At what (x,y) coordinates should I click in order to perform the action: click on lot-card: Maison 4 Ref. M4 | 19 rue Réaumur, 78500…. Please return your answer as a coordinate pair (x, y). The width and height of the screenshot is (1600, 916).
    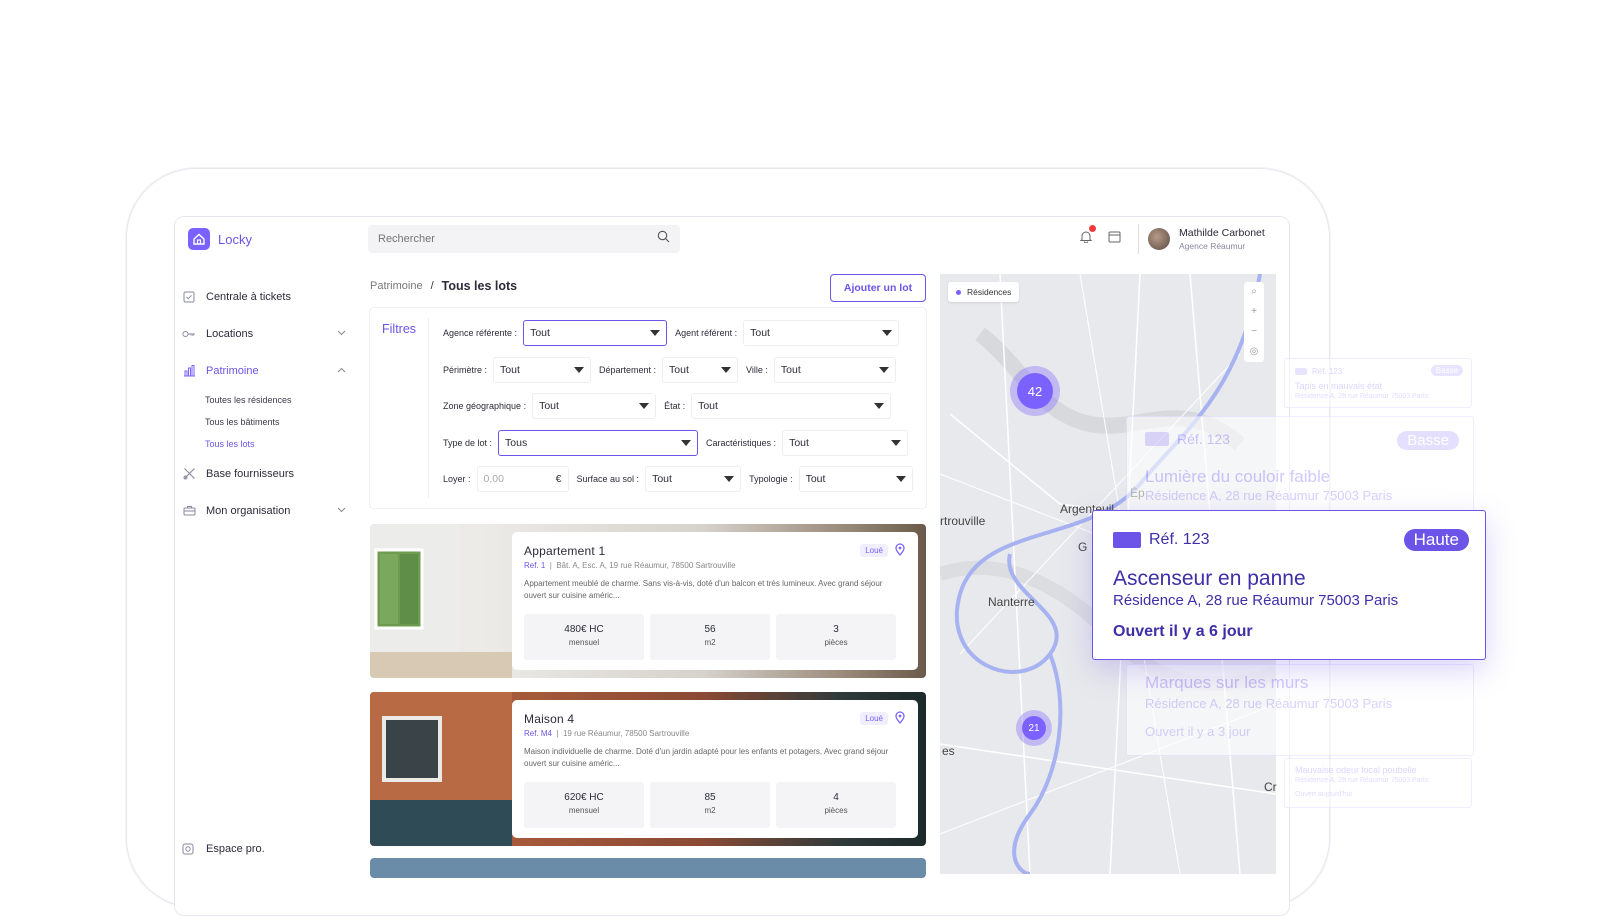
    Looking at the image, I should click on (648, 769).